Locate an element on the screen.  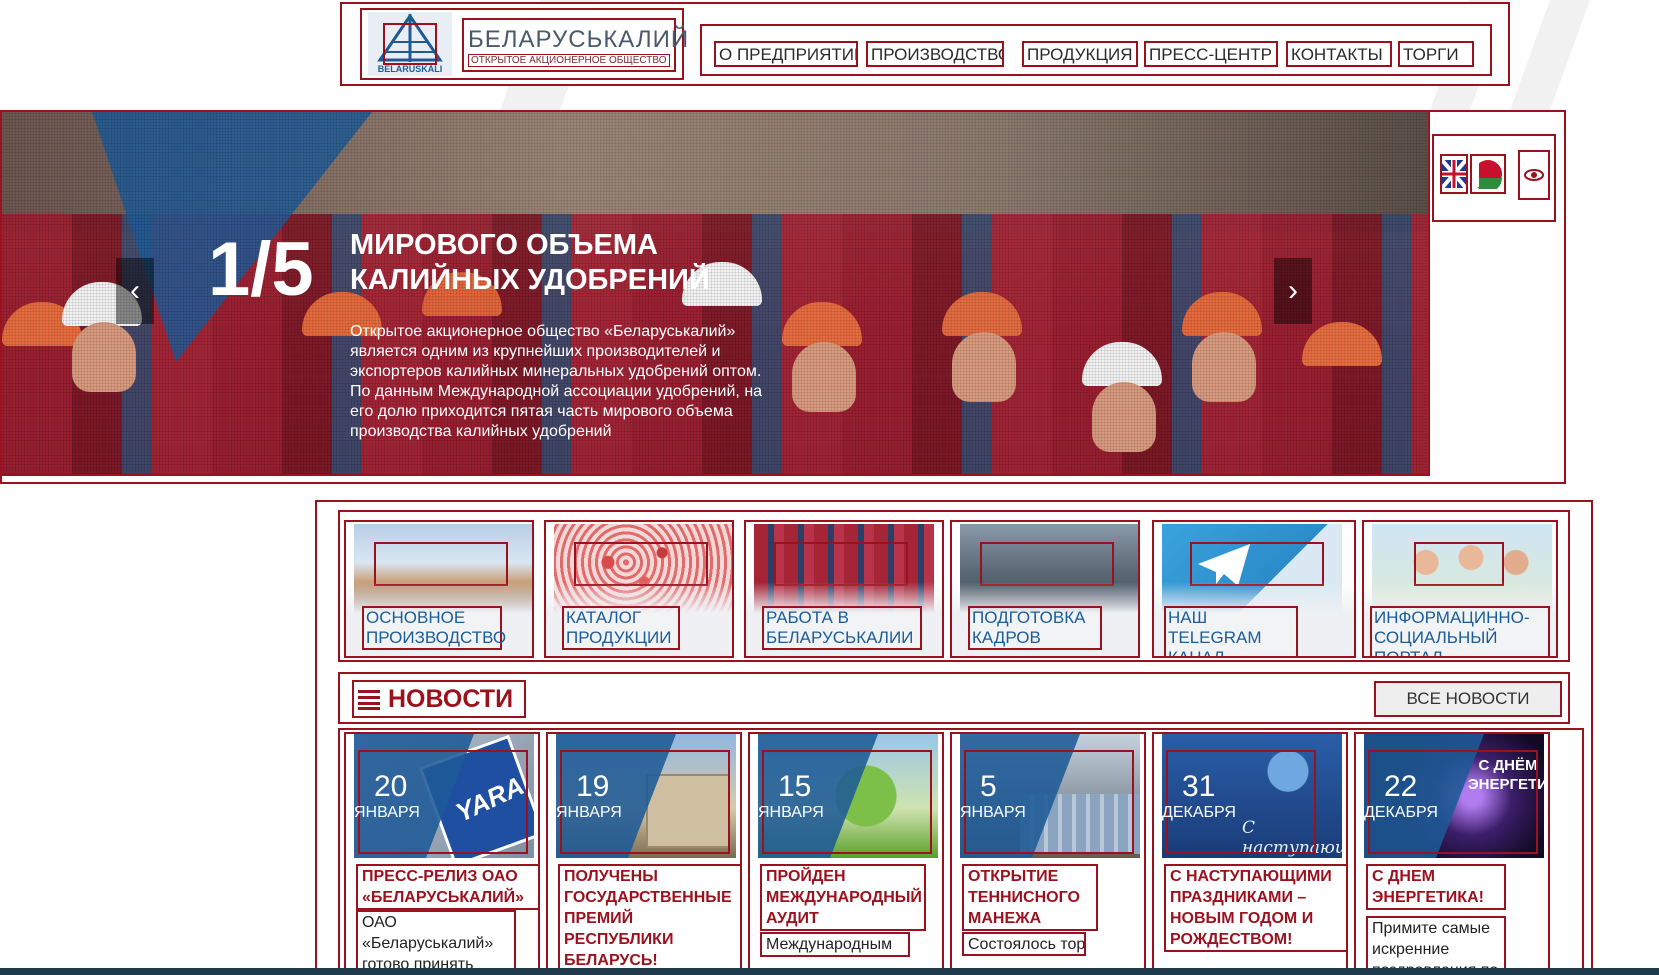
list-icon is located at coordinates (369, 700).